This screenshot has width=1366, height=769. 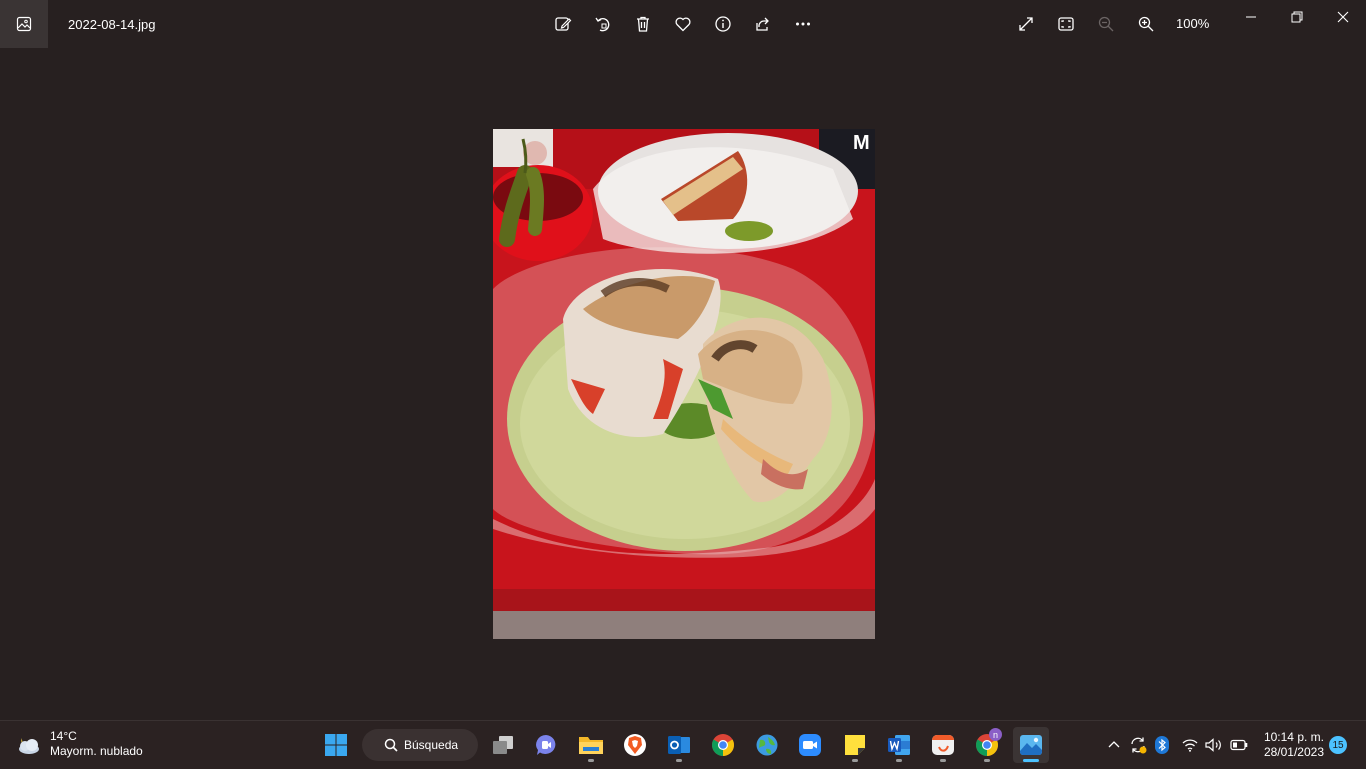 I want to click on chrome-icon, so click(x=723, y=745).